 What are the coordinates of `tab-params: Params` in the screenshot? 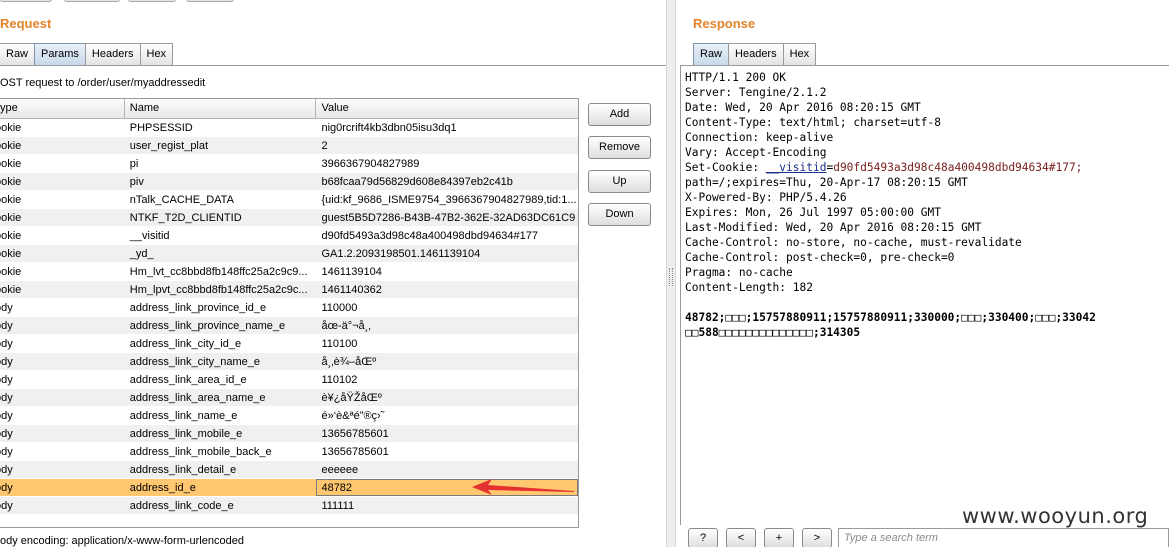 It's located at (60, 54).